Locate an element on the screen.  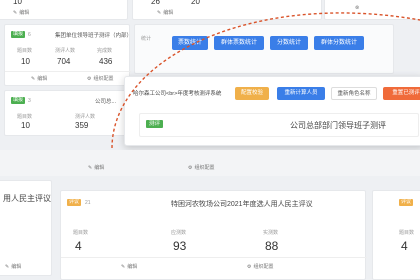
stat-label: 实测数 is located at coordinates (271, 233).